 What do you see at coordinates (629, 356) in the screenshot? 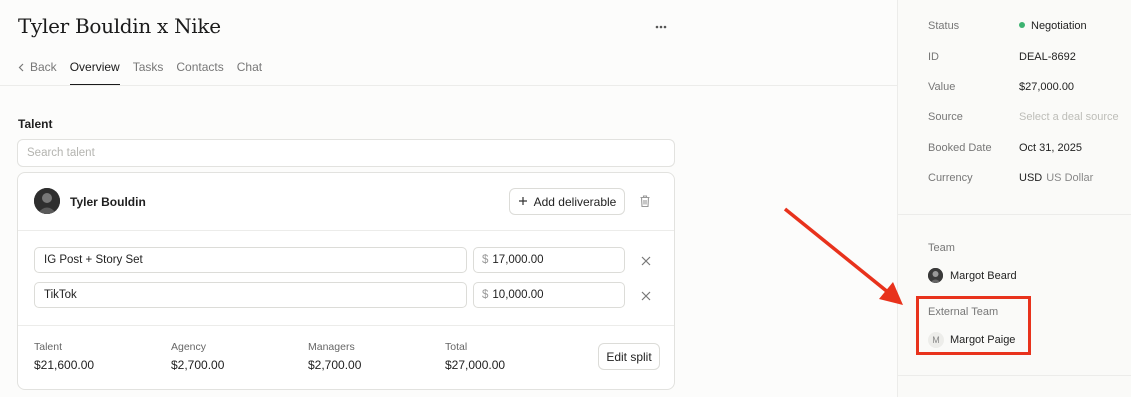
I see `edit-split-button: Edit split` at bounding box center [629, 356].